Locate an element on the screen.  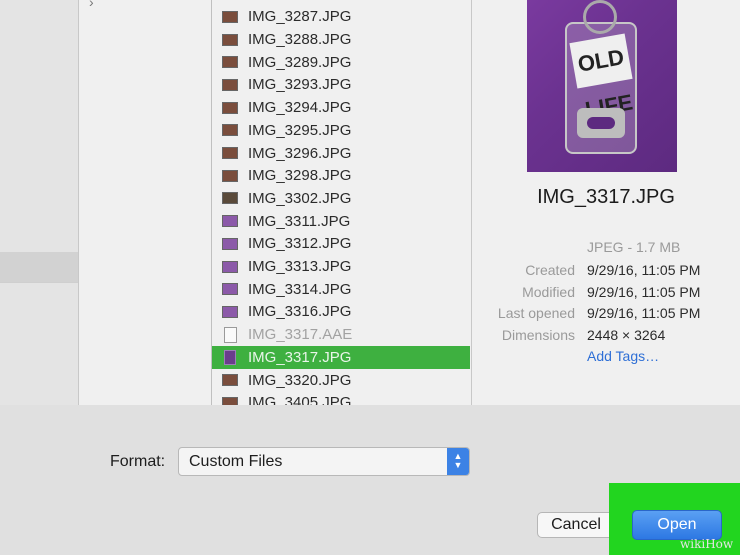
file-row: IMG_3316.JPG is located at coordinates (341, 312).